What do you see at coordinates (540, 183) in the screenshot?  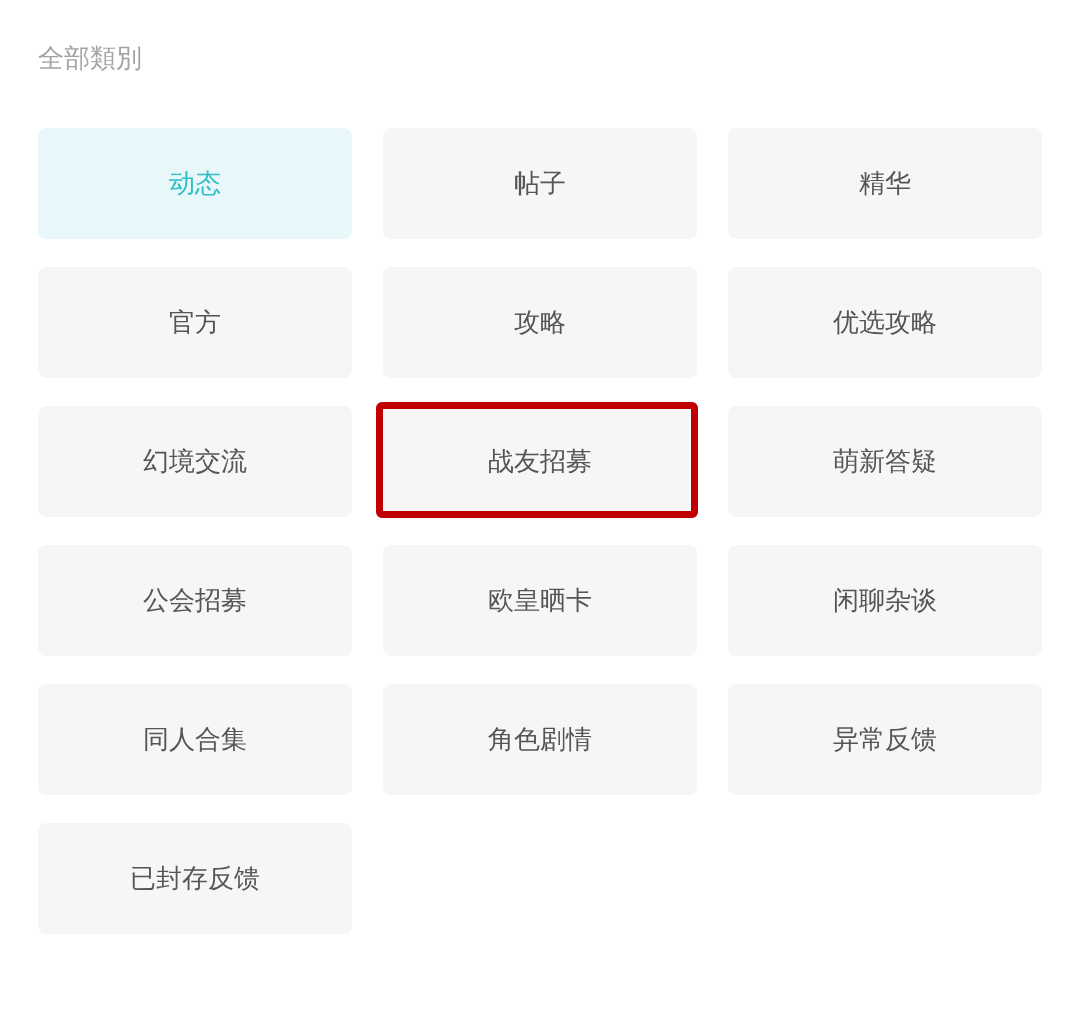 I see `category-tab: 帖子` at bounding box center [540, 183].